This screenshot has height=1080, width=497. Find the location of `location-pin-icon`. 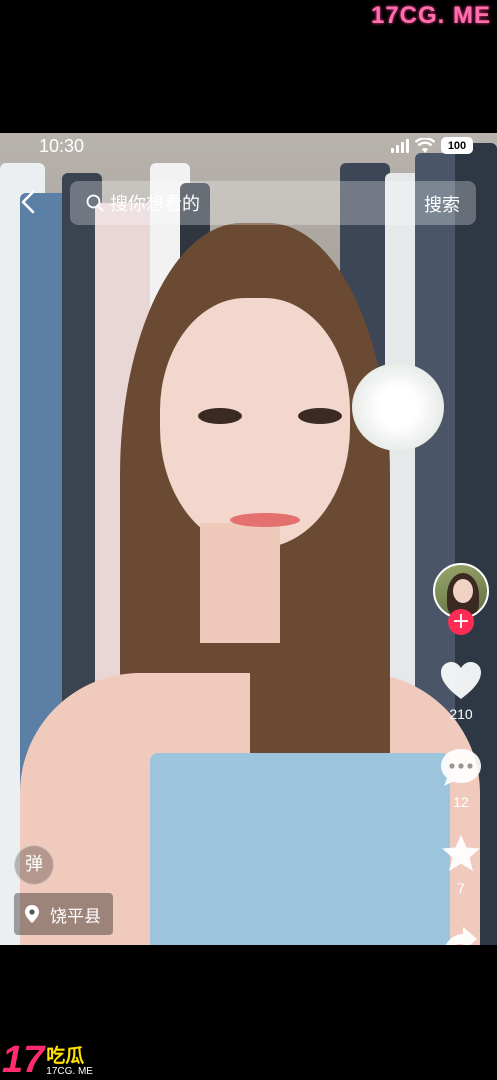

location-pin-icon is located at coordinates (32, 914).